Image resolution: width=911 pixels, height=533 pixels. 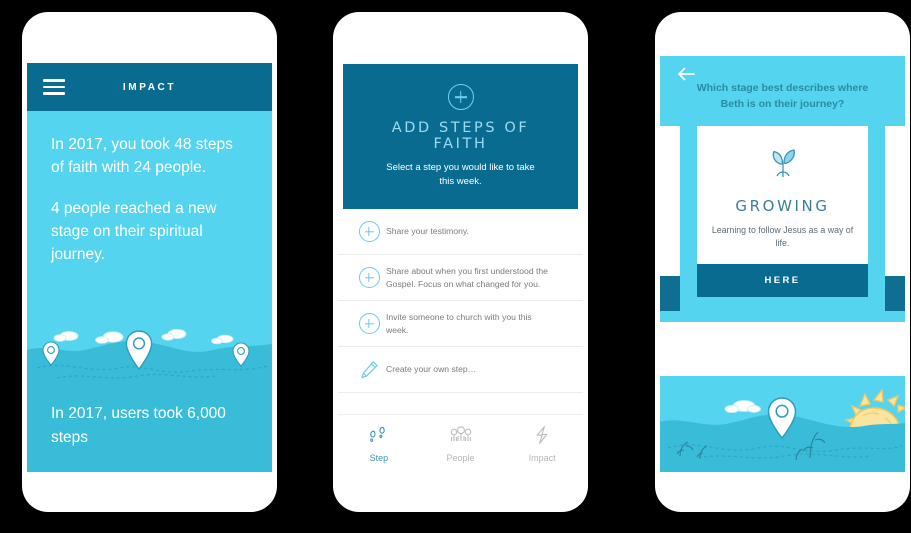 I want to click on tab-label: Impact, so click(x=542, y=457).